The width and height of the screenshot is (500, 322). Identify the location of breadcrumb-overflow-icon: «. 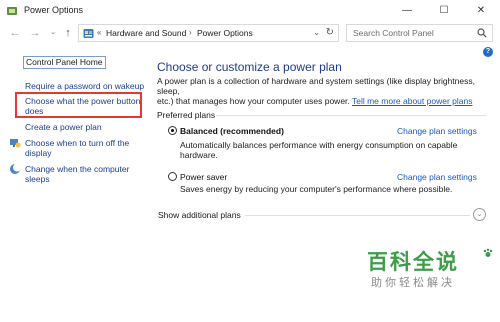
(99, 32).